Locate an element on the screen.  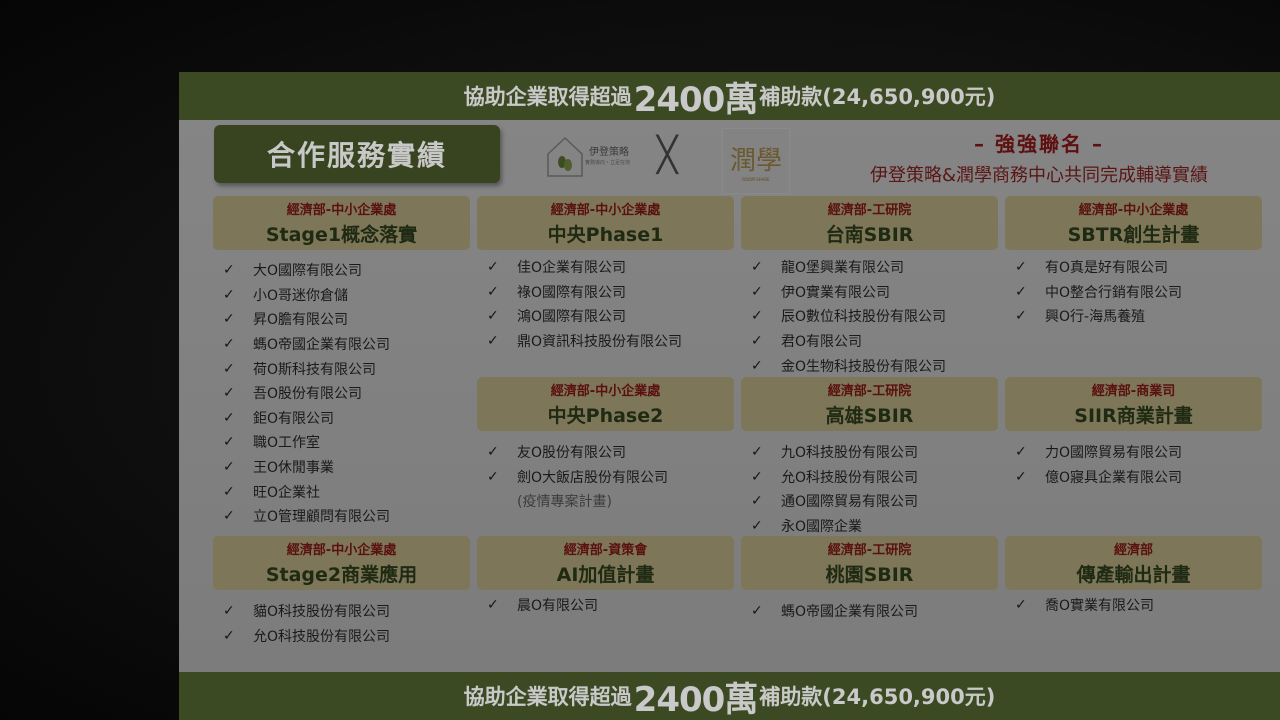
company-name: 伊O實業有限公司 is located at coordinates (836, 292).